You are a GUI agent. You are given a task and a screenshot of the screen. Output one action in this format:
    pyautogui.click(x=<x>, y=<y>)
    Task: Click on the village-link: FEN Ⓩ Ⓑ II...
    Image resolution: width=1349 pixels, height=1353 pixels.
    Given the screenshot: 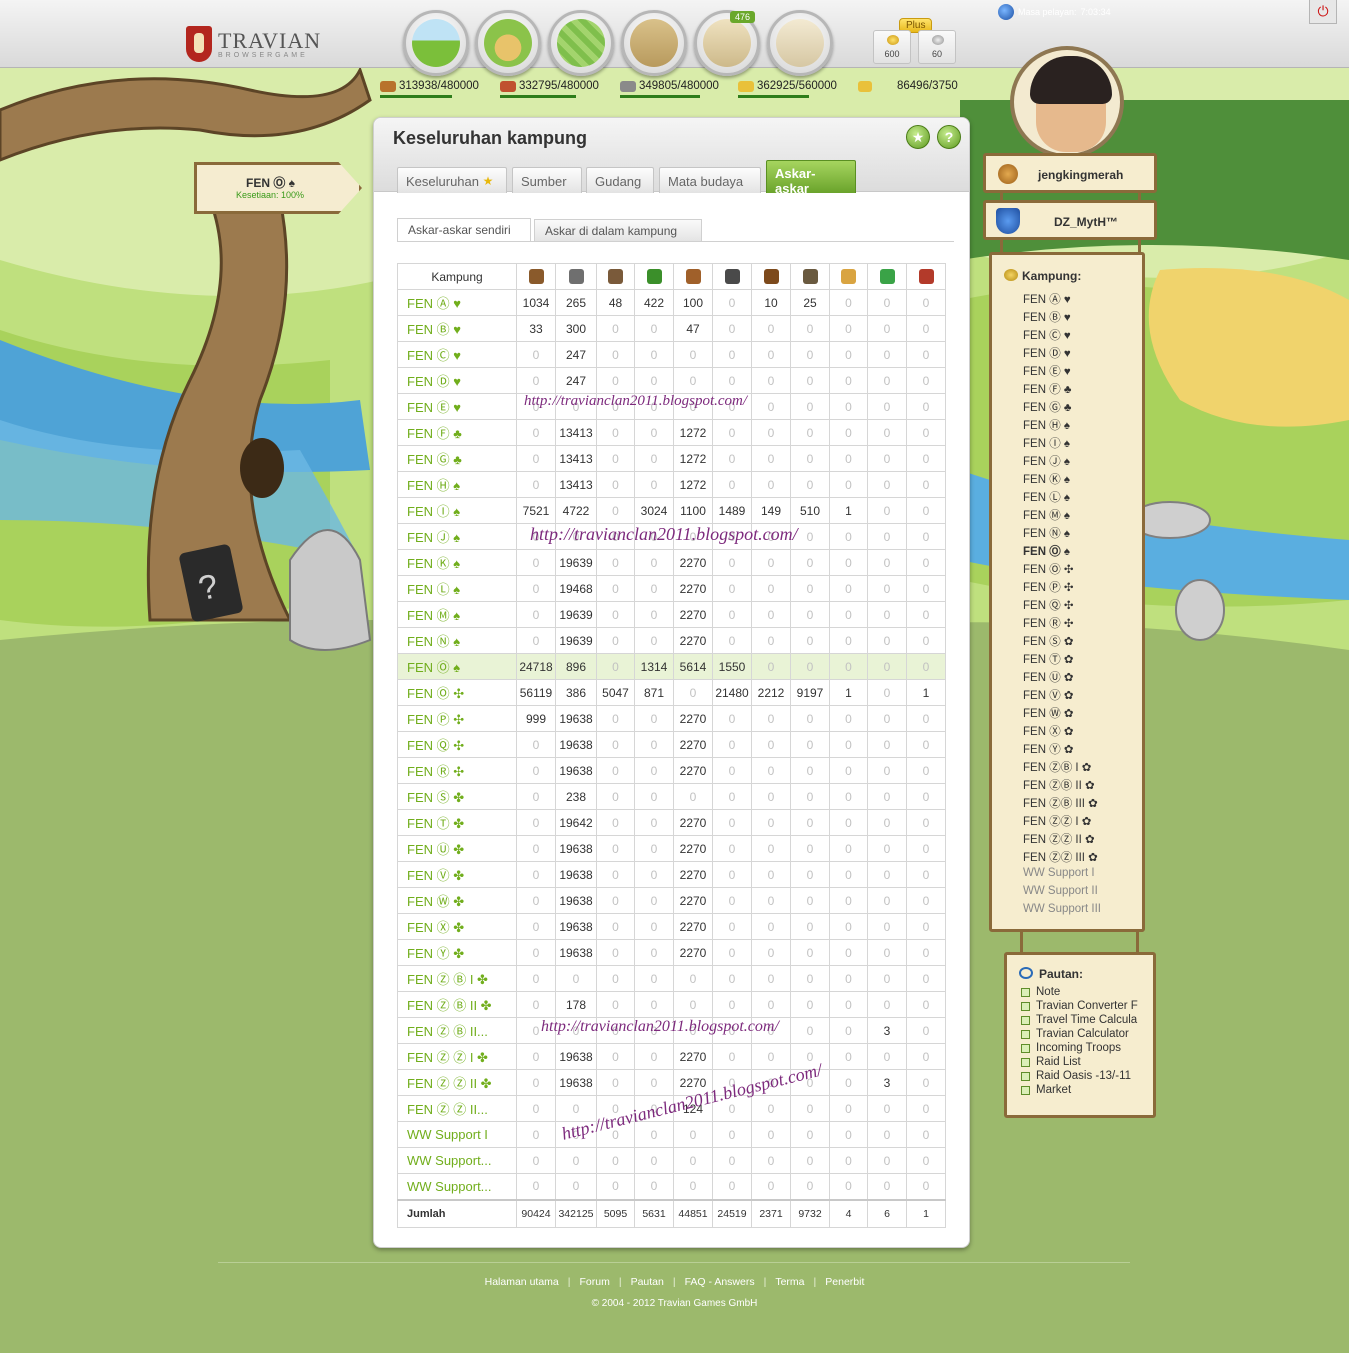 What is the action you would take?
    pyautogui.click(x=457, y=1030)
    